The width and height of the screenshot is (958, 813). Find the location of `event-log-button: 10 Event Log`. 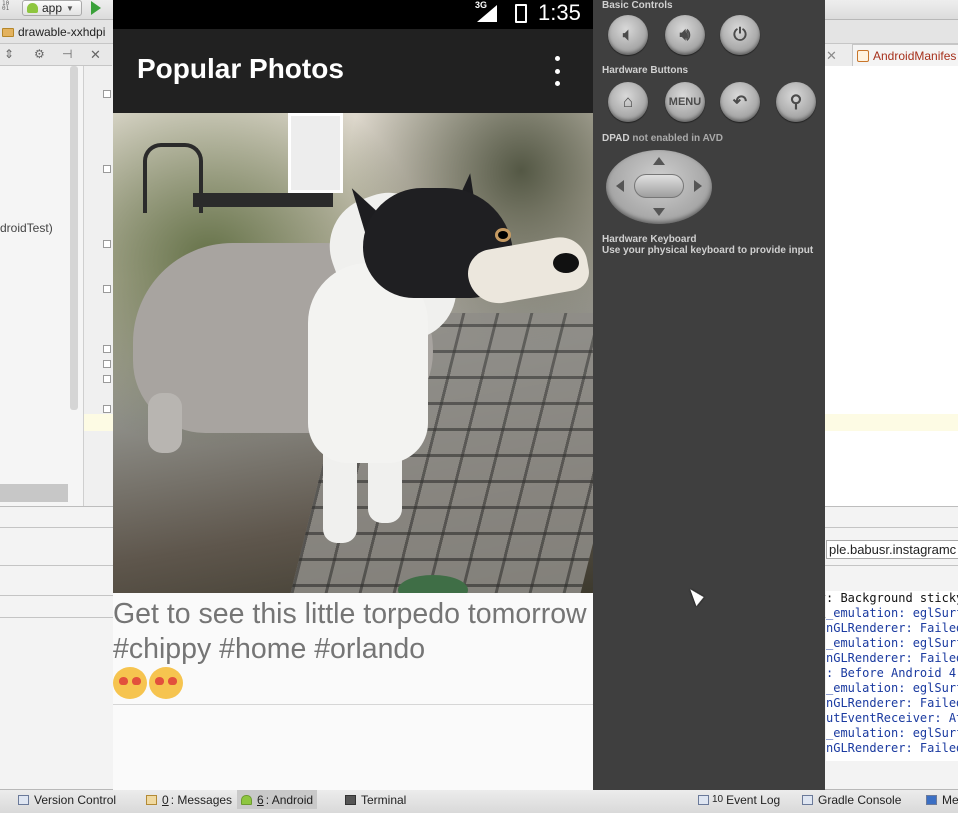

event-log-button: 10 Event Log is located at coordinates (739, 799).